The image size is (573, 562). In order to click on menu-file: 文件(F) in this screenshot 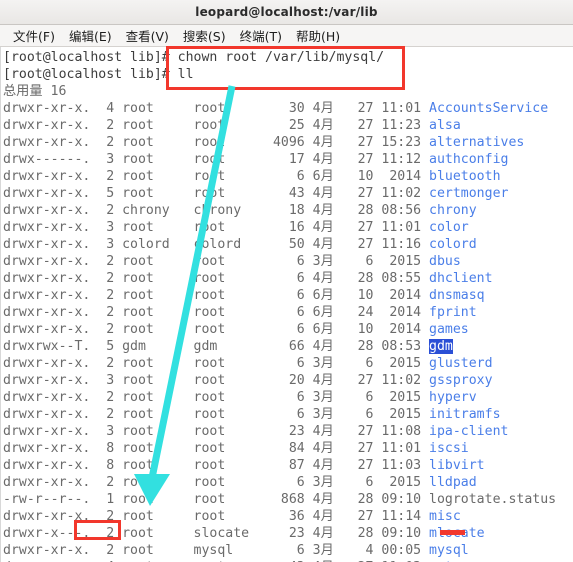, I will do `click(34, 35)`.